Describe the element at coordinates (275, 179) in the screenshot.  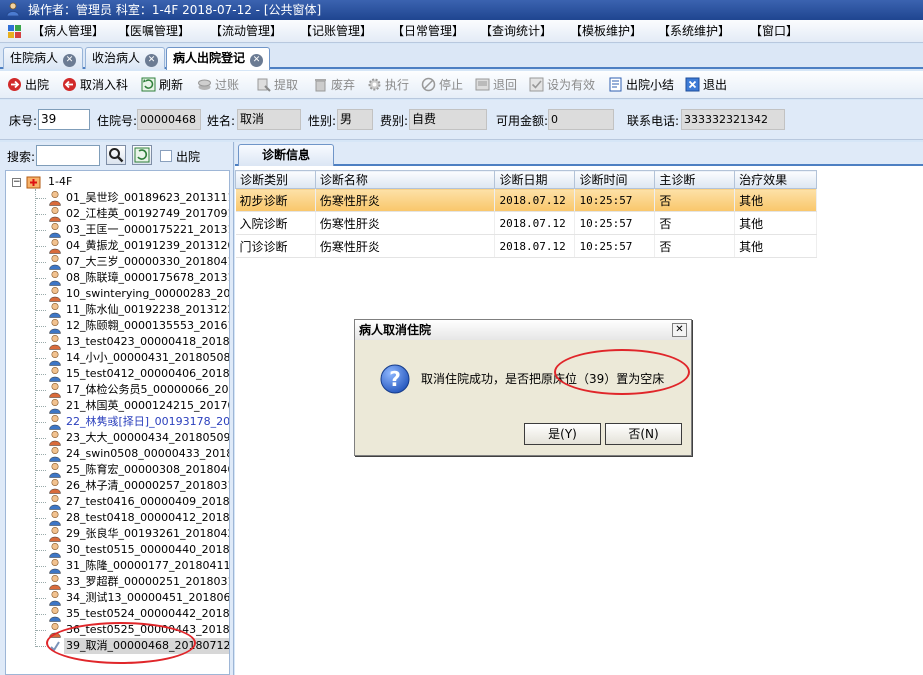
I see `column-header: 诊断类别` at that location.